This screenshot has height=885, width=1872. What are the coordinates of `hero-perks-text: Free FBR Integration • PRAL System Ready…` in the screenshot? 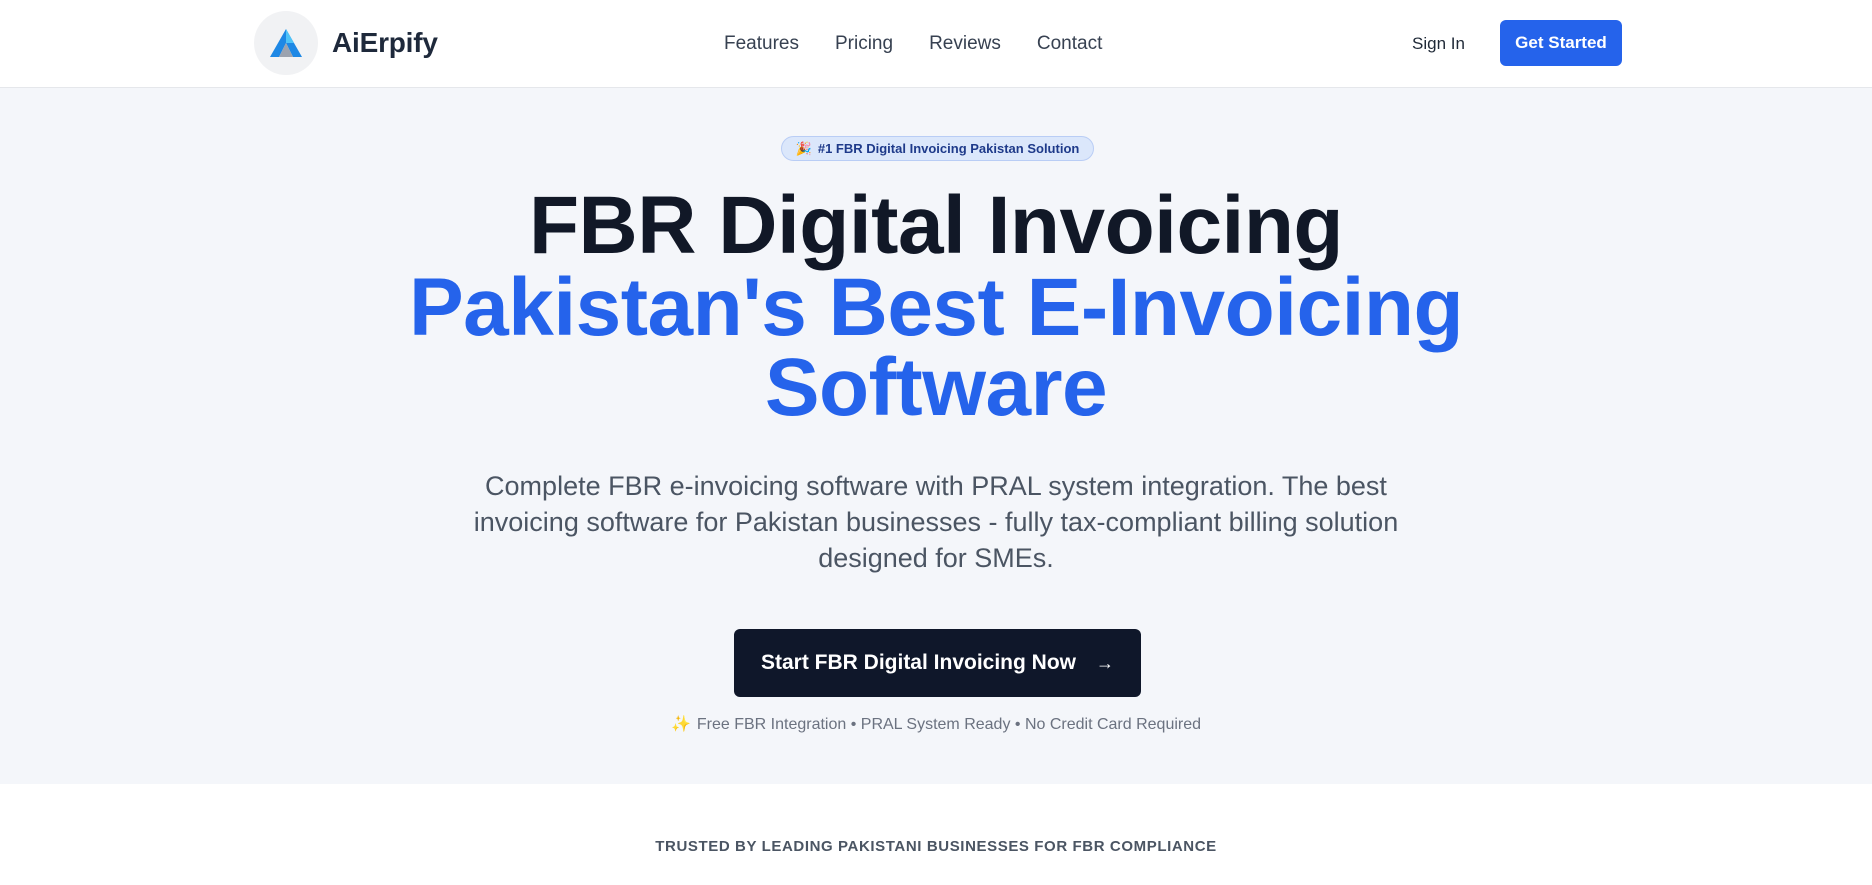 It's located at (949, 724).